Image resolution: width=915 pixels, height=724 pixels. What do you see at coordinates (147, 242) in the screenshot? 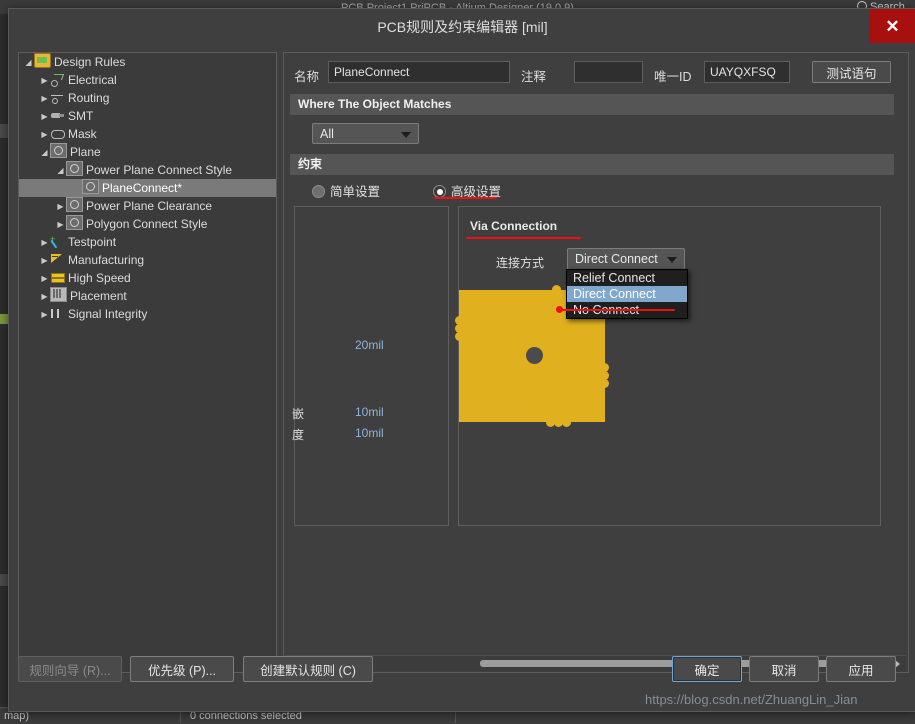
I see `tree-item-testpoint: ▶ Testpoint` at bounding box center [147, 242].